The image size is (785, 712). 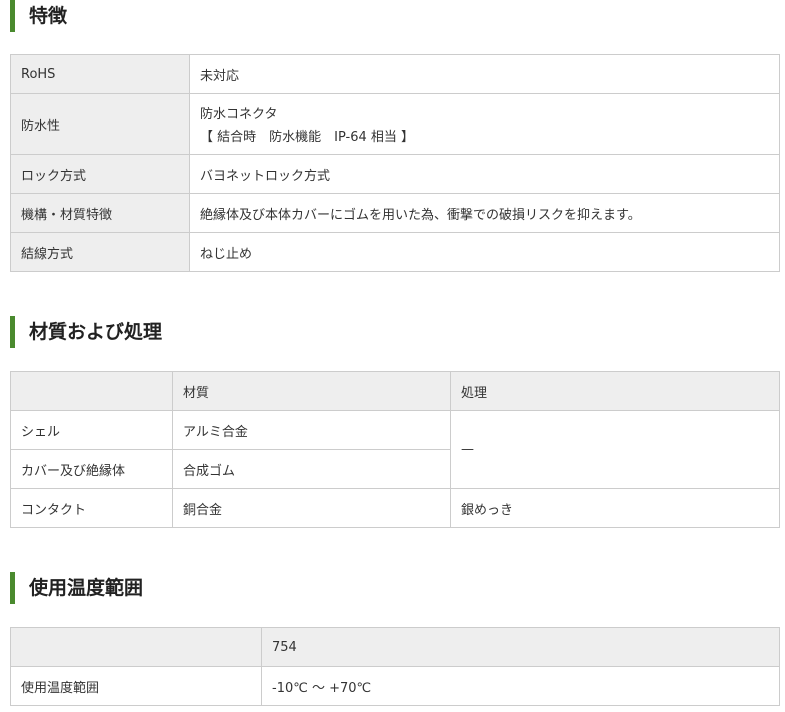 I want to click on table-row: シェル アルミ合金 —, so click(x=395, y=449).